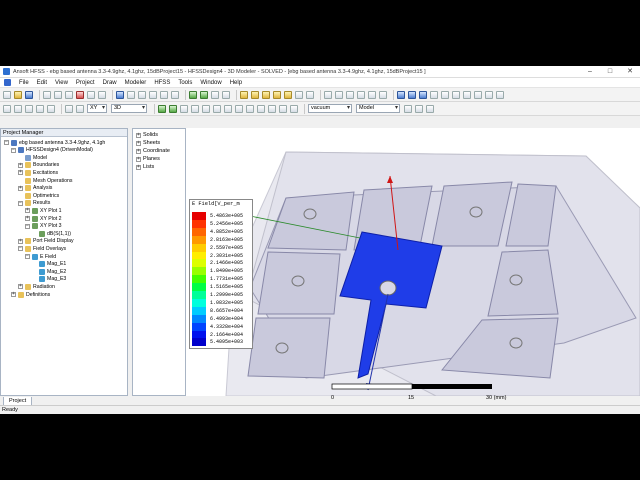 The width and height of the screenshot is (640, 480). I want to click on snap-center-icon, so click(51, 108).